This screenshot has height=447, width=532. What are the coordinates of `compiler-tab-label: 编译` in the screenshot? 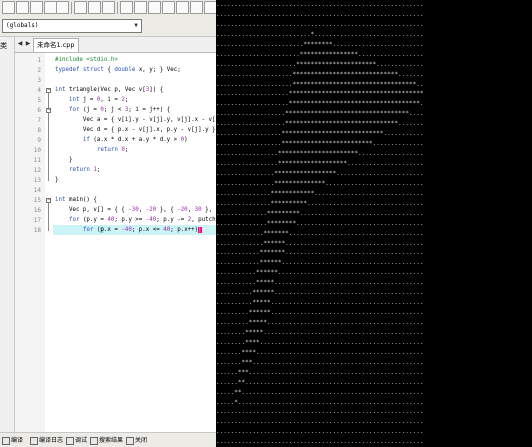 It's located at (17, 440).